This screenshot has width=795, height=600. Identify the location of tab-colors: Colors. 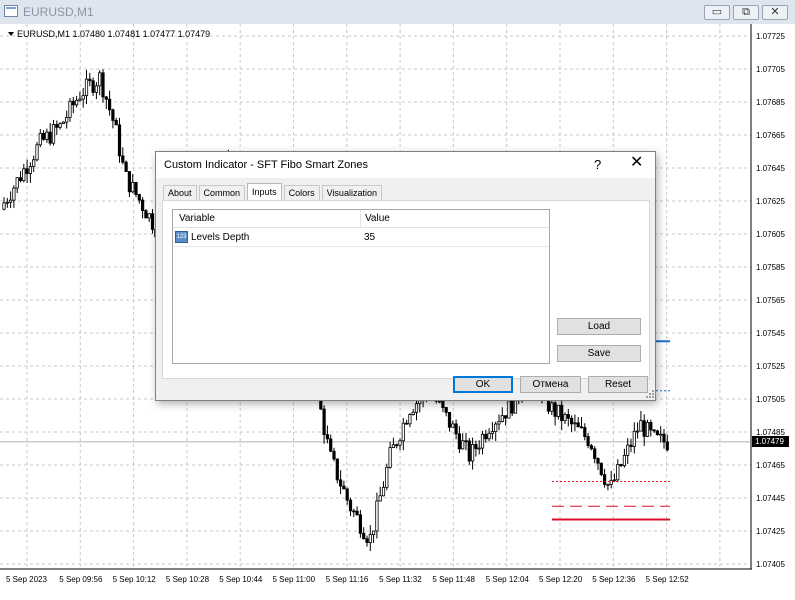
(301, 192).